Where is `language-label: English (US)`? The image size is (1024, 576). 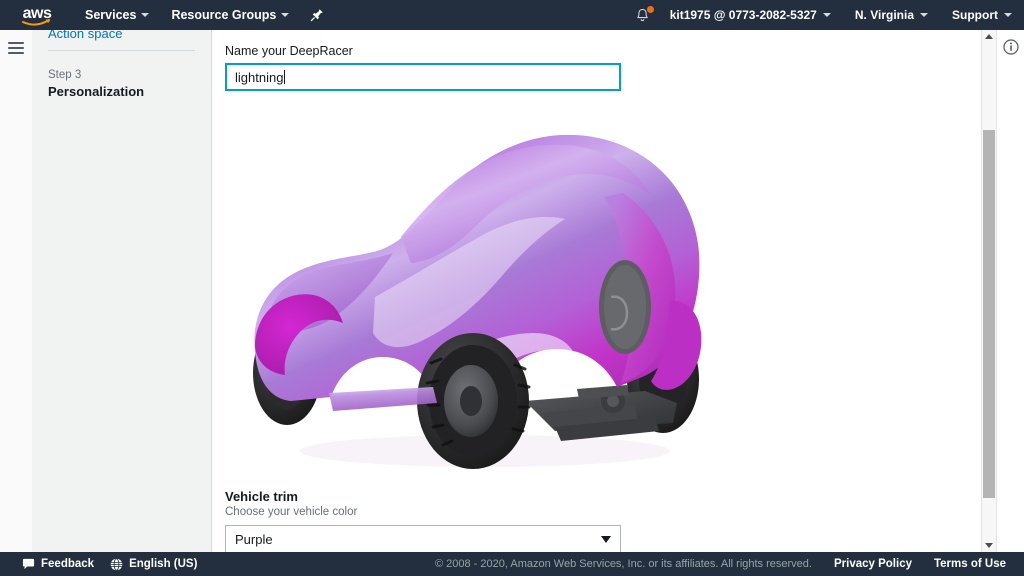 language-label: English (US) is located at coordinates (163, 564).